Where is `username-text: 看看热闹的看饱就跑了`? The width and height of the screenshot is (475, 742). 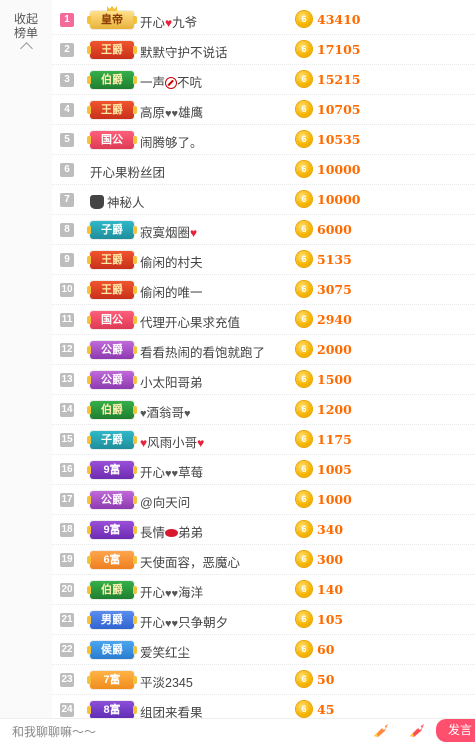 username-text: 看看热闹的看饱就跑了 is located at coordinates (203, 353).